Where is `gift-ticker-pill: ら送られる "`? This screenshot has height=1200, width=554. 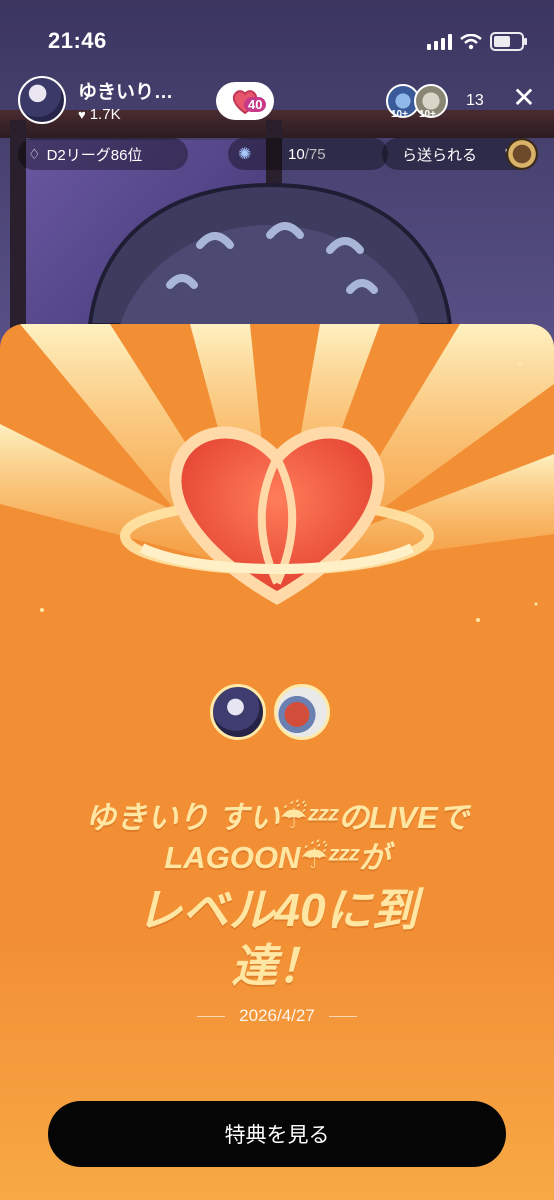
gift-ticker-pill: ら送られる " is located at coordinates (460, 154).